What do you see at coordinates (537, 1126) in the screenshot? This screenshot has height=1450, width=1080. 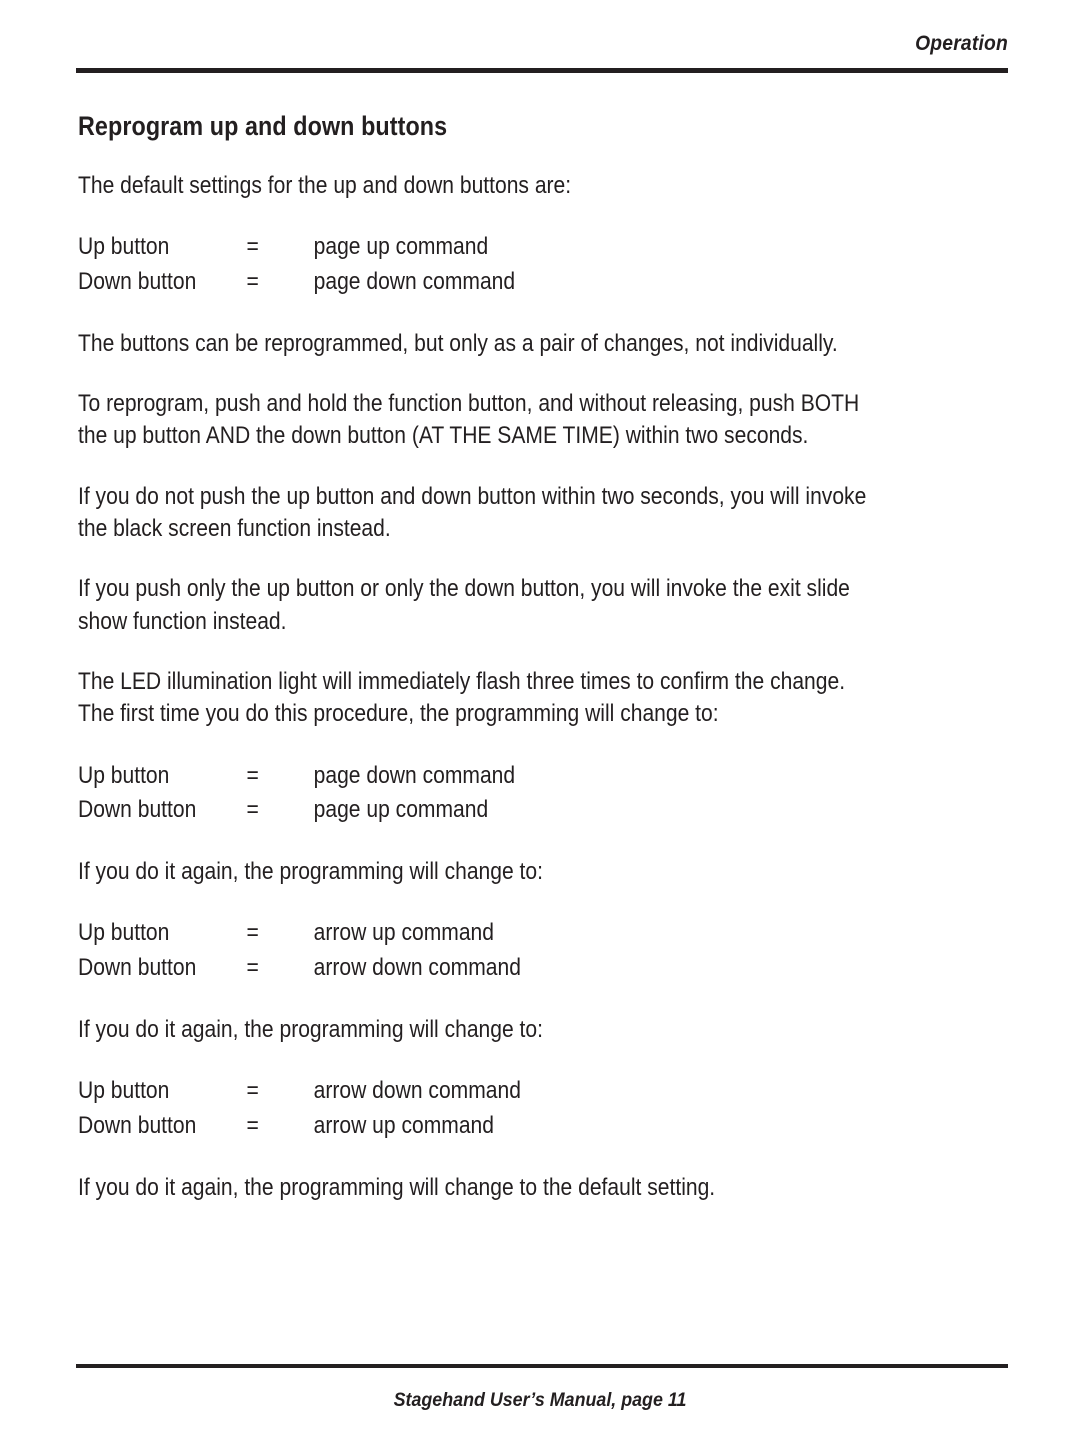 I see `settings-row-down: Down button = arrow up command` at bounding box center [537, 1126].